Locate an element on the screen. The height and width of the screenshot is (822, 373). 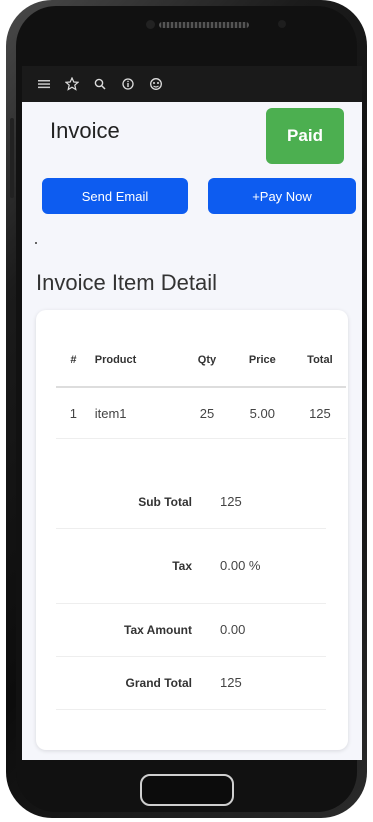
top-toolbar is located at coordinates (192, 84).